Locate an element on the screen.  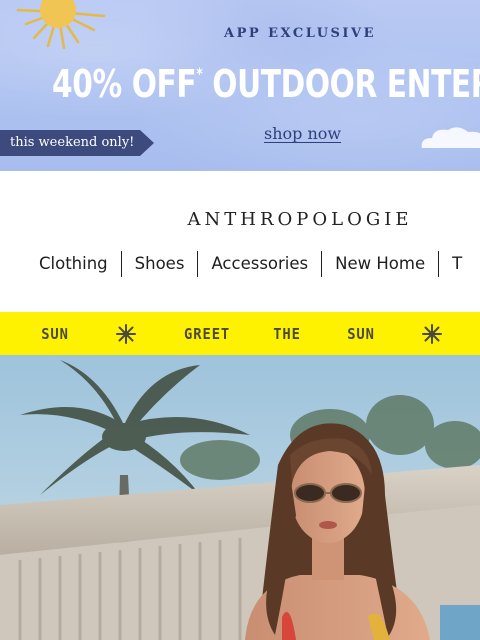
category-nav: Clothing Shoes Accessories New Home T is located at coordinates (250, 264).